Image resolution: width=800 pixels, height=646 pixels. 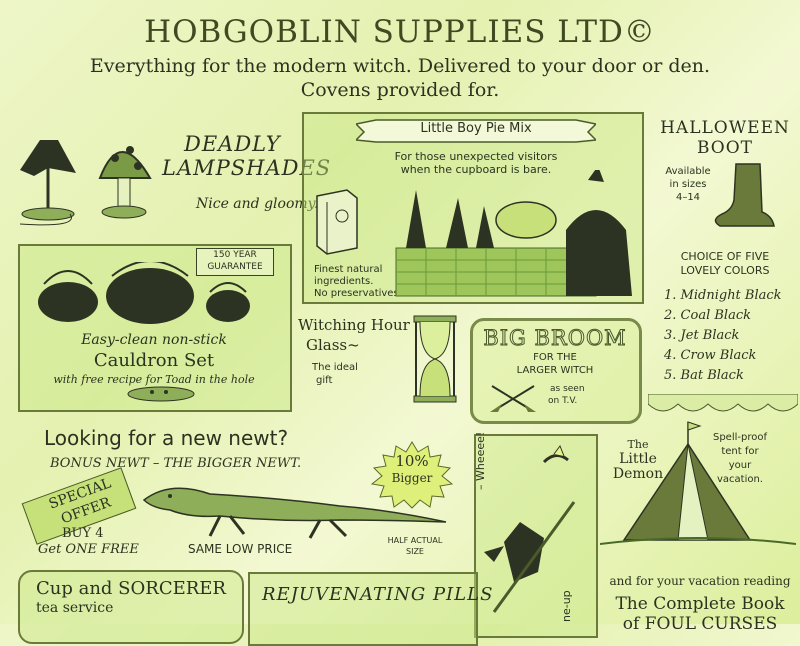 What do you see at coordinates (513, 233) in the screenshot?
I see `witches-tea-party-illustration` at bounding box center [513, 233].